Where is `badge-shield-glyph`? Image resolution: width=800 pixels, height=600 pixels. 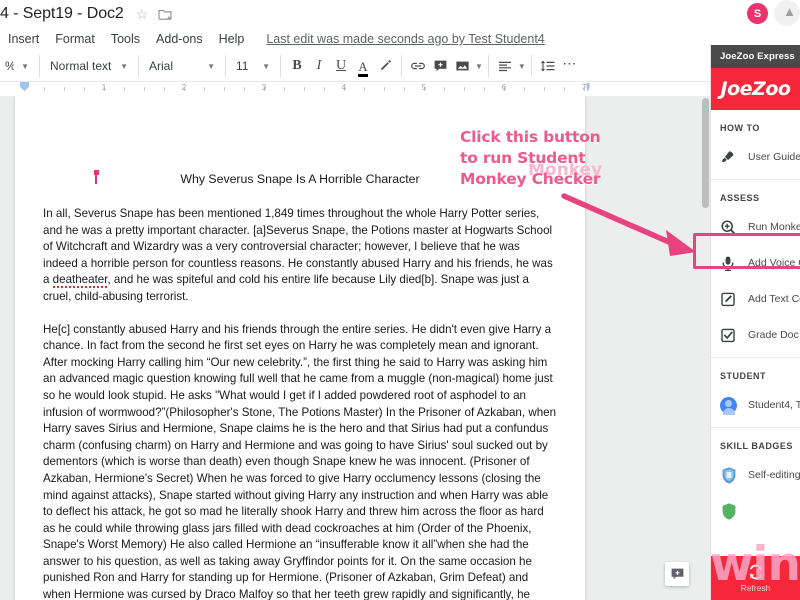
badge-shield-glyph is located at coordinates (729, 475).